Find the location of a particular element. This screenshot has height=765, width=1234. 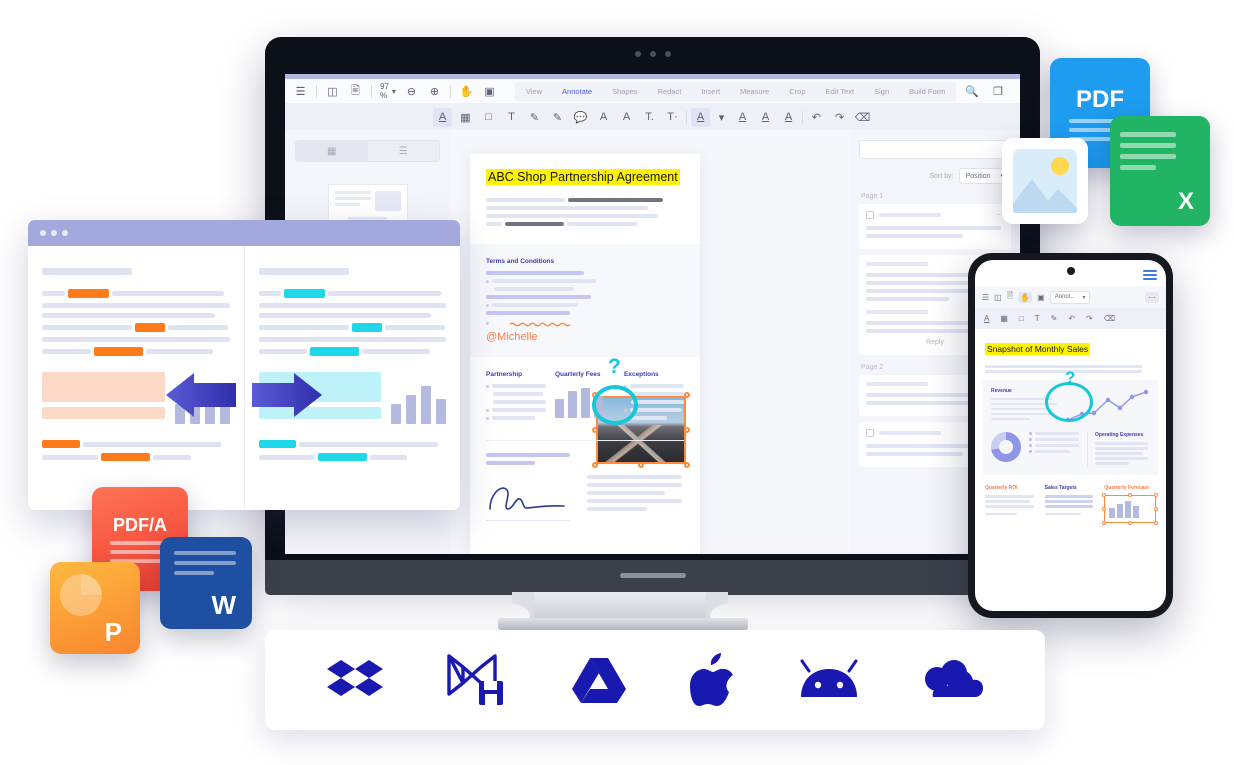

phone-annotate-toolbar: A ▦ □ T ✎ ↶ ↷ ⌫ is located at coordinates (1070, 318).